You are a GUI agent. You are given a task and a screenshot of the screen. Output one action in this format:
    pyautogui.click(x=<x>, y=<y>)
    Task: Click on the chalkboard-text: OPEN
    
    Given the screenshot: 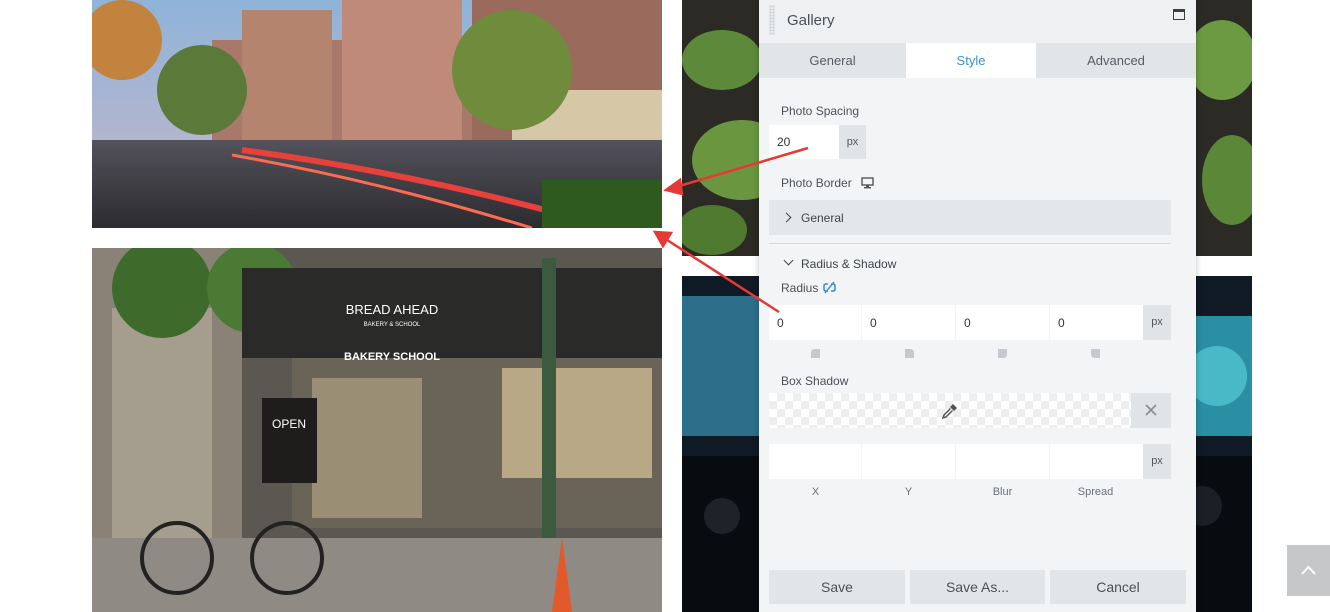 What is the action you would take?
    pyautogui.click(x=289, y=424)
    